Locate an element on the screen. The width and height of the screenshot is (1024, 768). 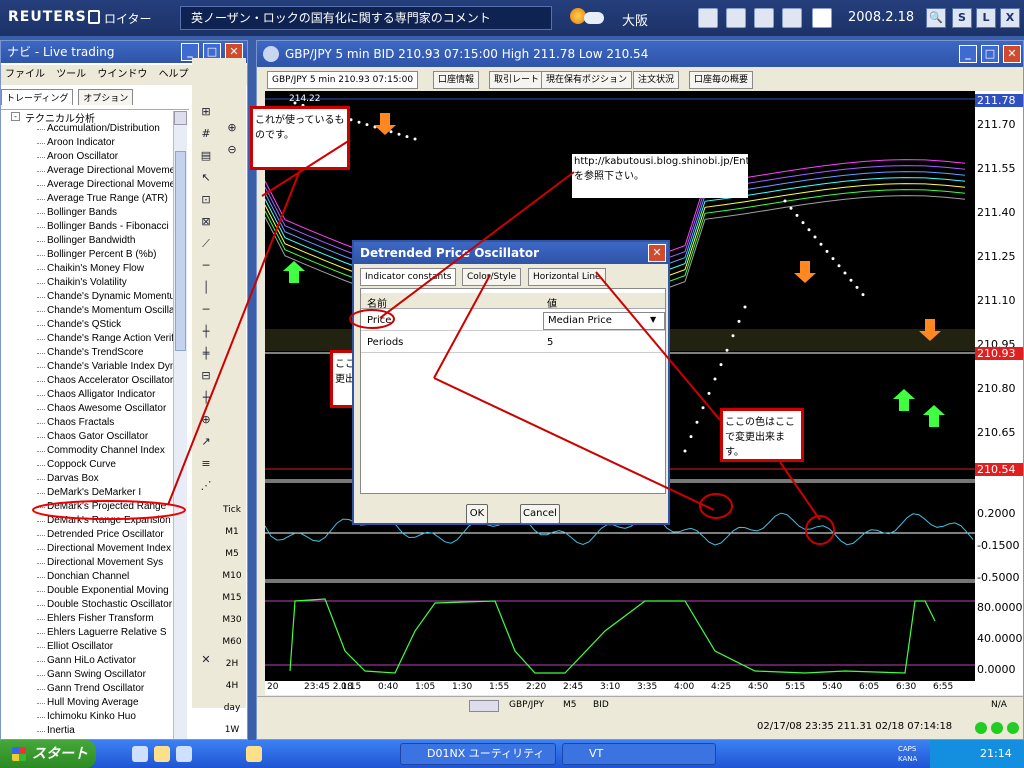
delete-tool-icon: ✕ is located at coordinates (206, 659).